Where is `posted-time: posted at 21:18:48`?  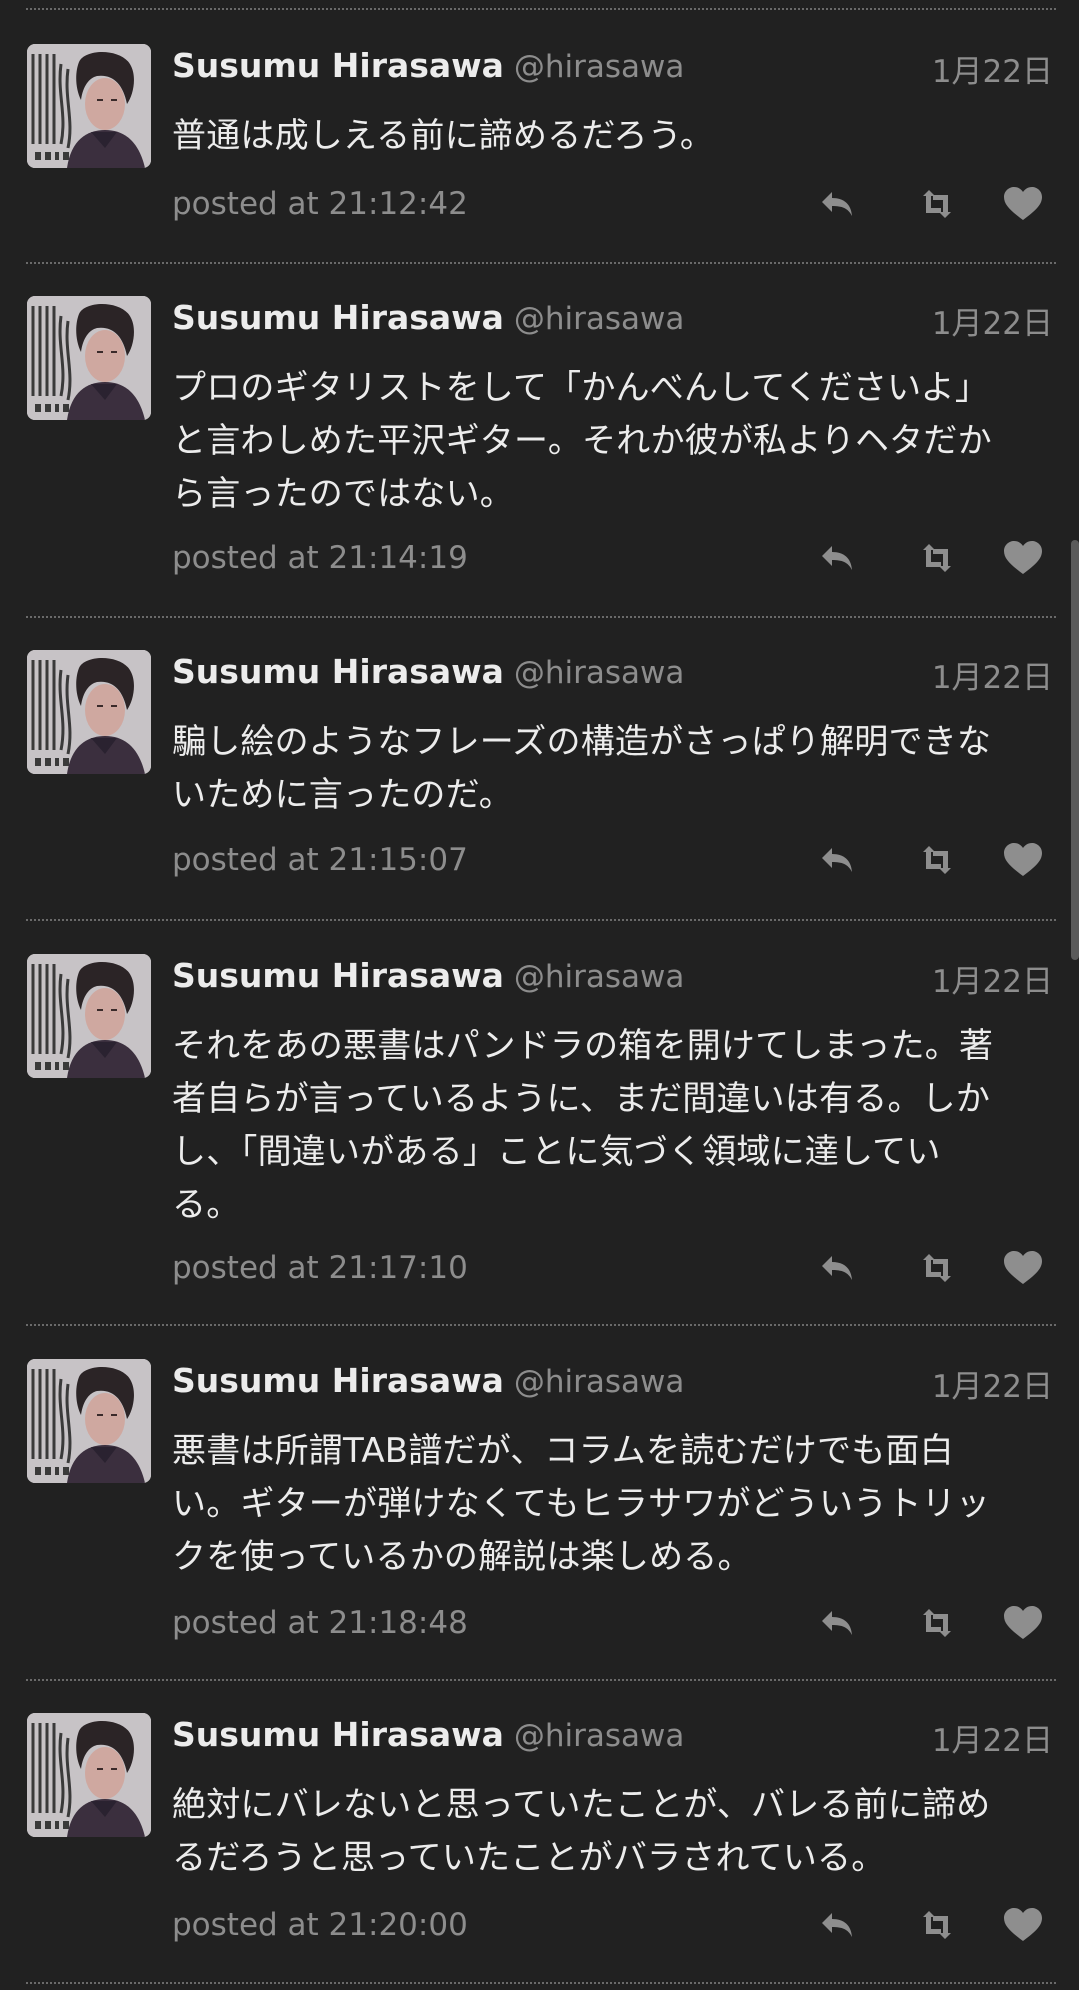
posted-time: posted at 21:18:48 is located at coordinates (320, 1623).